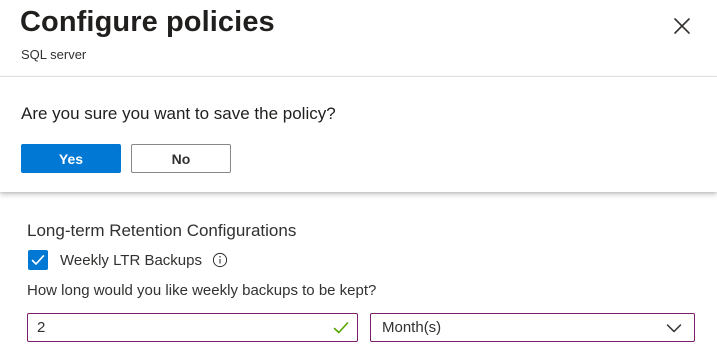 This screenshot has width=717, height=361. What do you see at coordinates (131, 260) in the screenshot?
I see `weekly-ltr-label: Weekly LTR Backups` at bounding box center [131, 260].